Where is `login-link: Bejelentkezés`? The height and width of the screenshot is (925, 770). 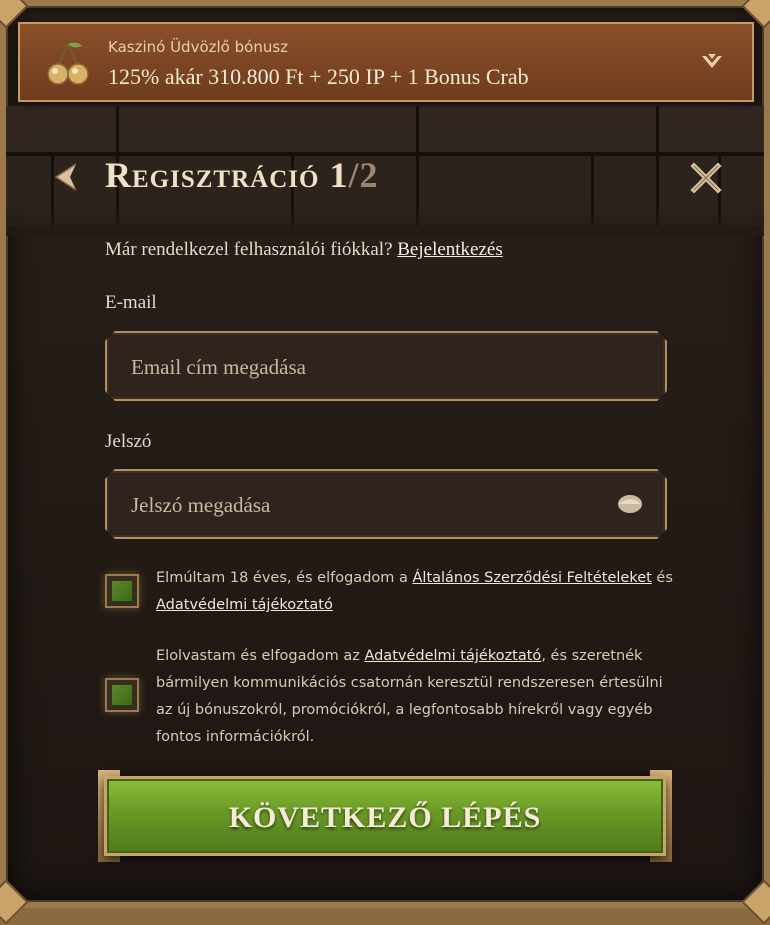
login-link: Bejelentkezés is located at coordinates (450, 249).